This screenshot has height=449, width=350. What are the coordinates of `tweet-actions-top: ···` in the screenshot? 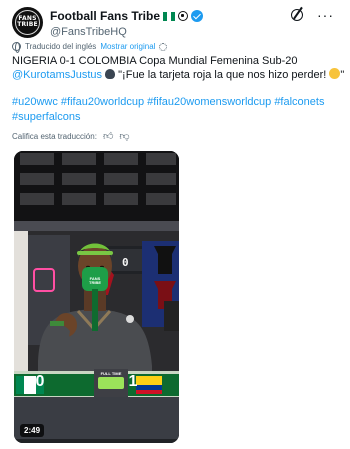 It's located at (312, 15).